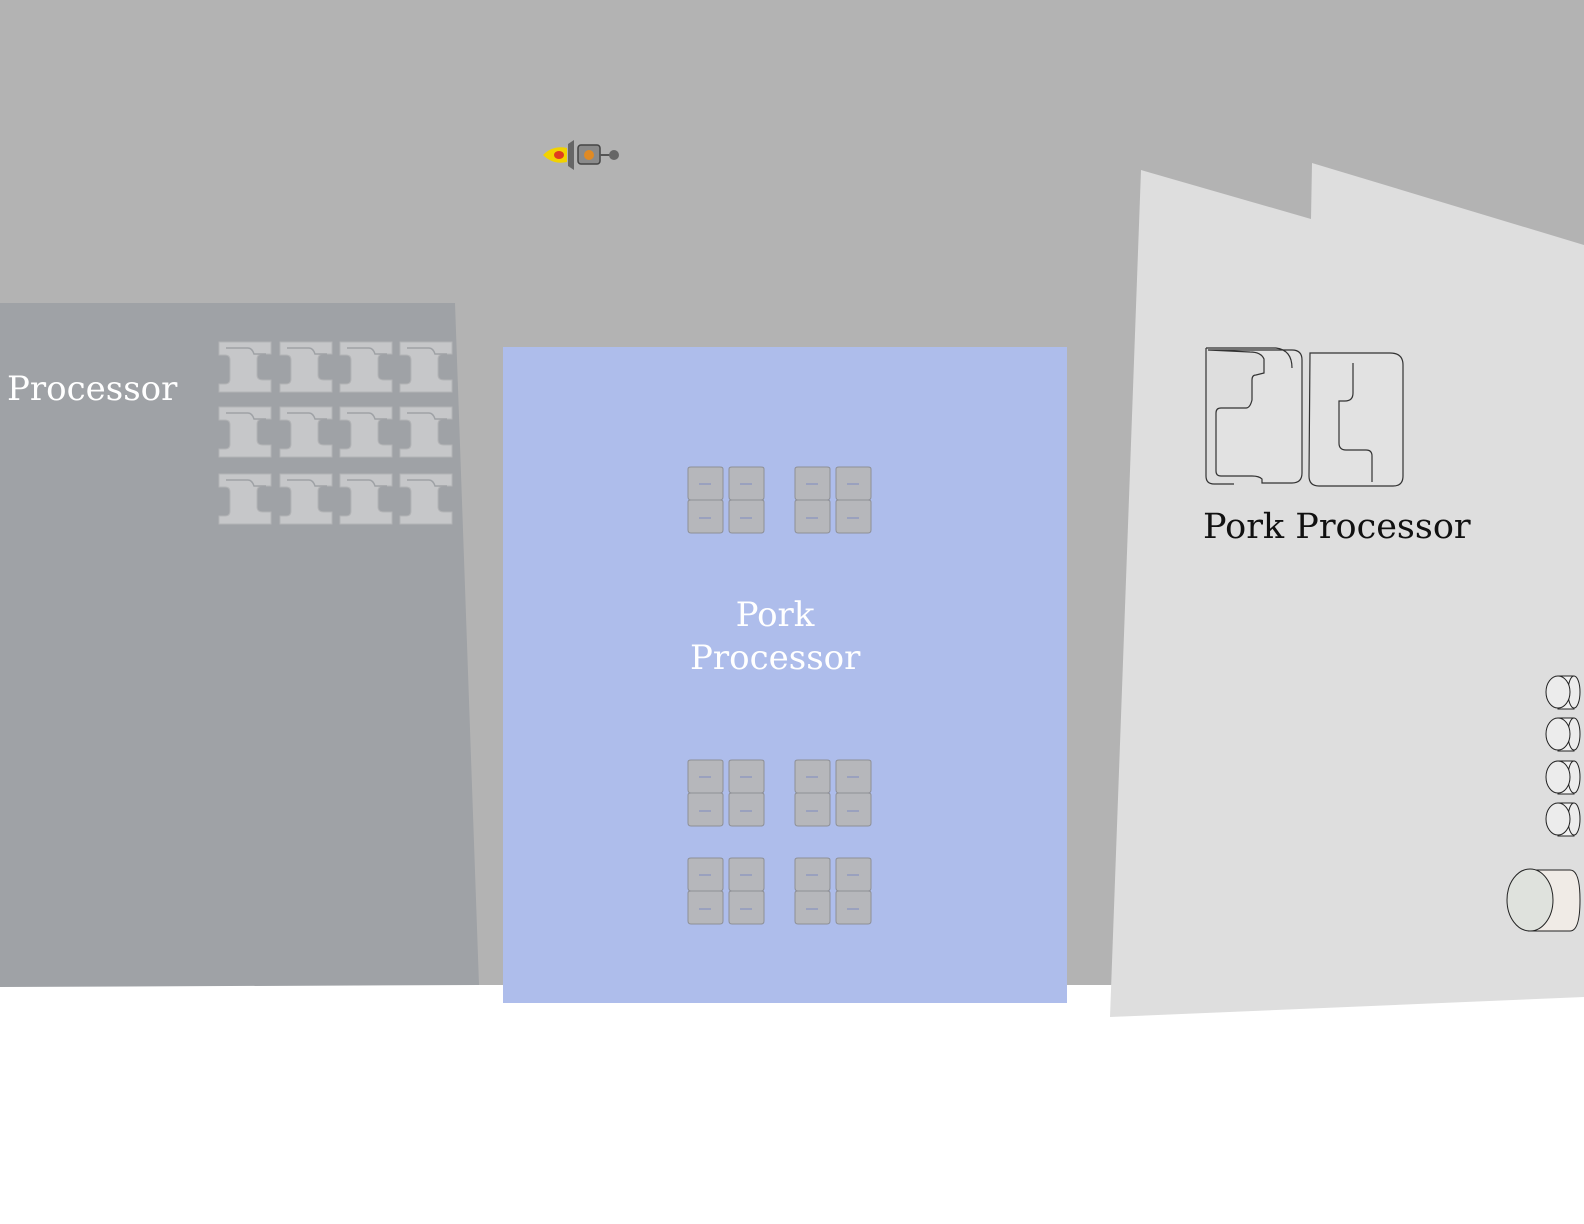 Image resolution: width=1584 pixels, height=1224 pixels. Describe the element at coordinates (775, 637) in the screenshot. I see `center-building-label: Pork Processor` at that location.